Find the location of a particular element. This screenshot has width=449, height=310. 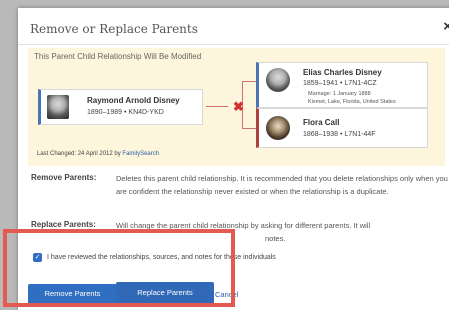

father-name: Elias Charles Disney is located at coordinates (342, 72).